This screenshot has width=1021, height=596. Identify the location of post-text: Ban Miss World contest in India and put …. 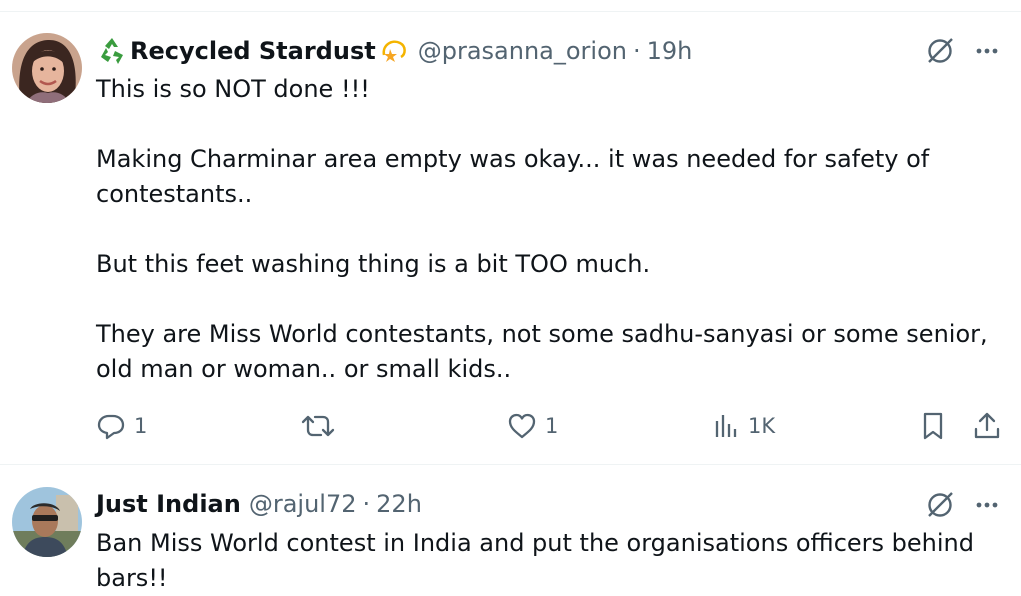
(546, 561).